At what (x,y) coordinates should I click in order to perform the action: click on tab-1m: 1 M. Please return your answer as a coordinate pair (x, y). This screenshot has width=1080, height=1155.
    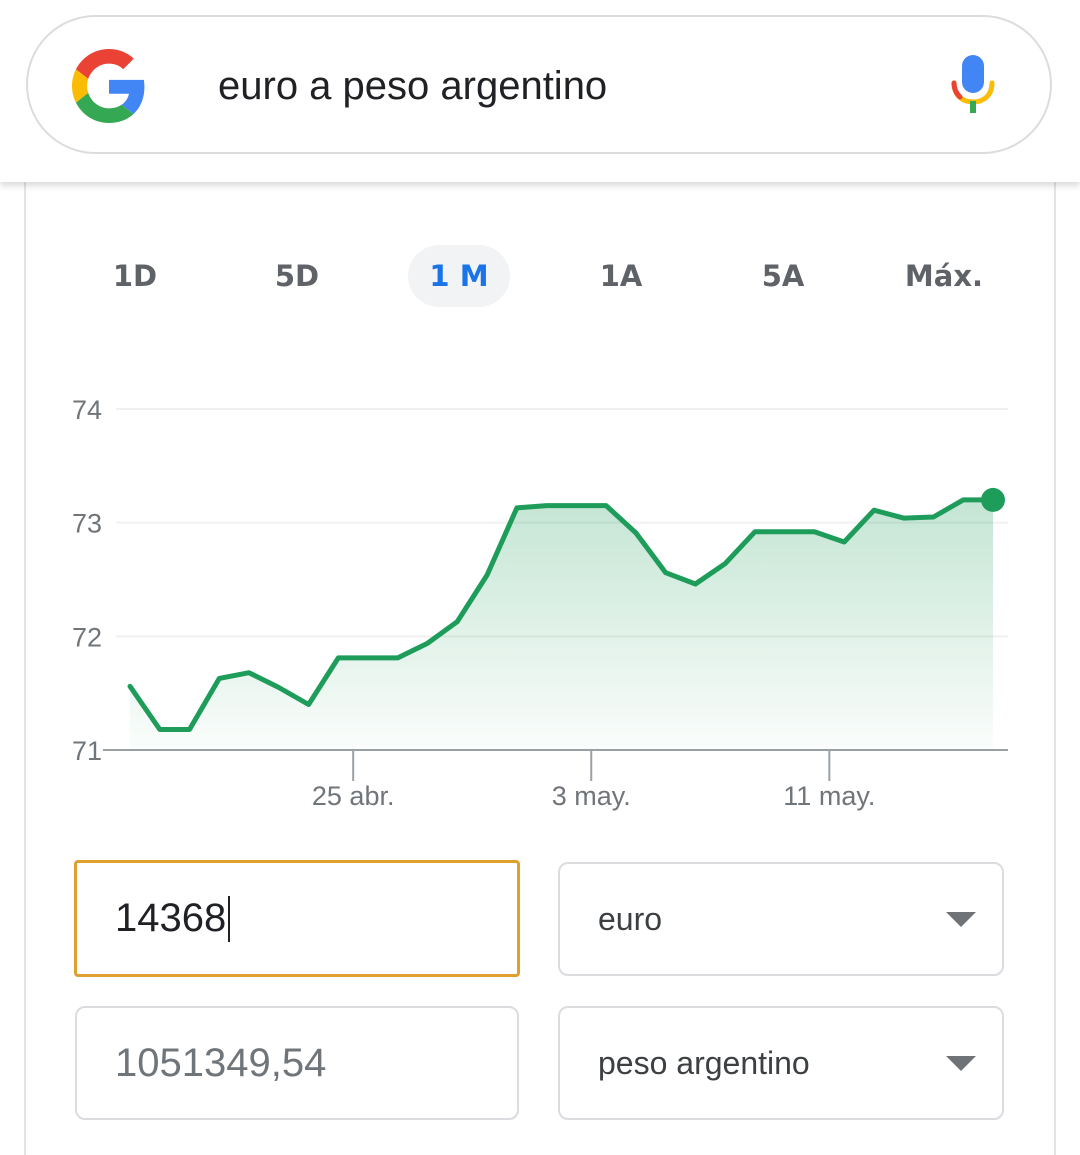
    Looking at the image, I should click on (459, 276).